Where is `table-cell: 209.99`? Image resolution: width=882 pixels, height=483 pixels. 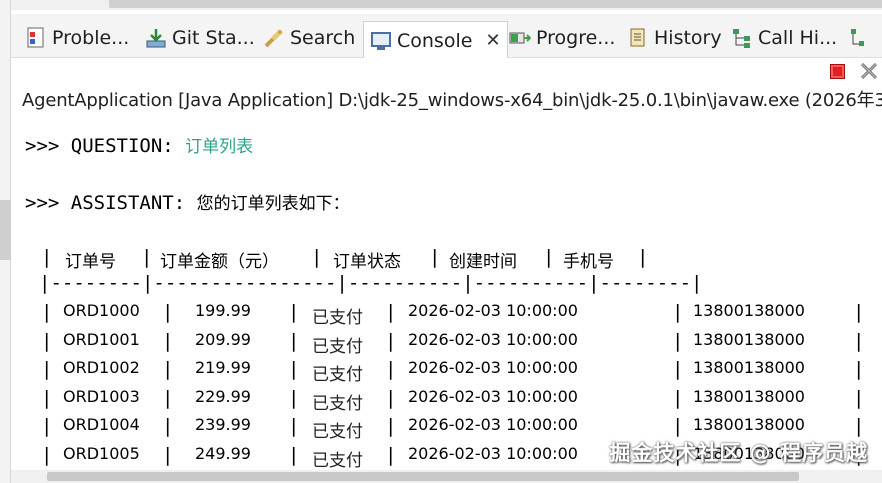 table-cell: 209.99 is located at coordinates (223, 339).